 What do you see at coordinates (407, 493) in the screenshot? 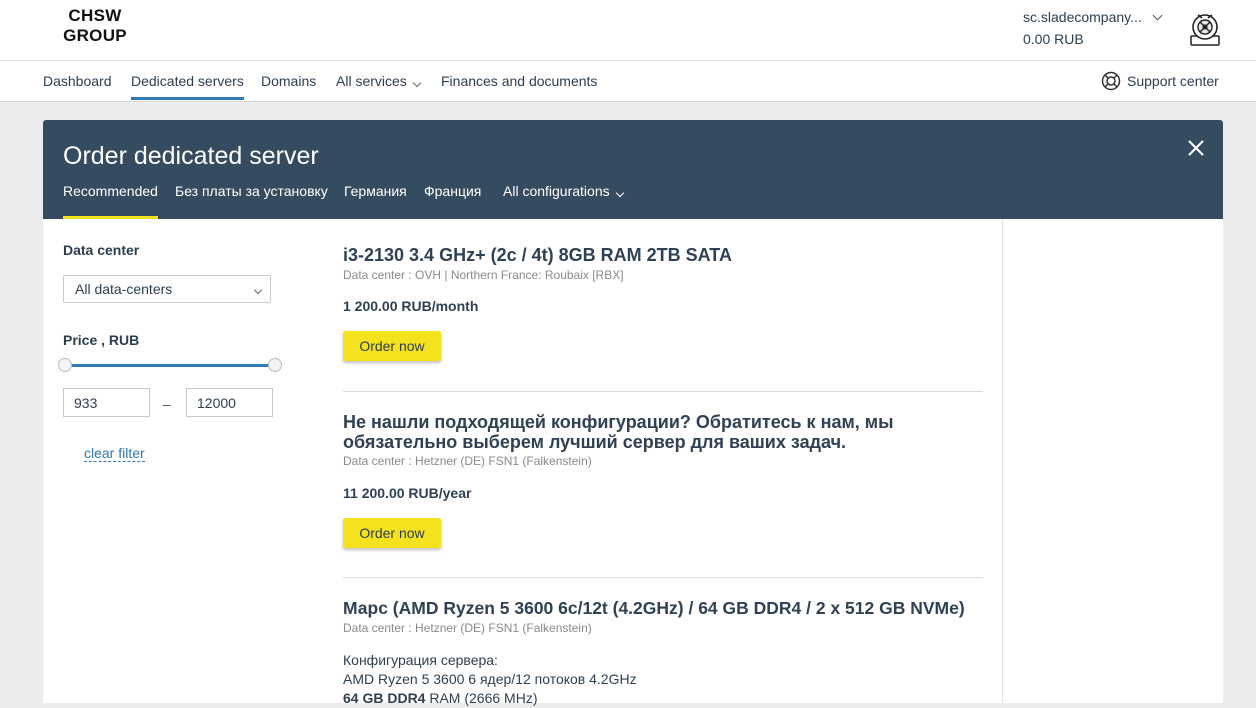
I see `offer-price: 11 200.00 RUB/year` at bounding box center [407, 493].